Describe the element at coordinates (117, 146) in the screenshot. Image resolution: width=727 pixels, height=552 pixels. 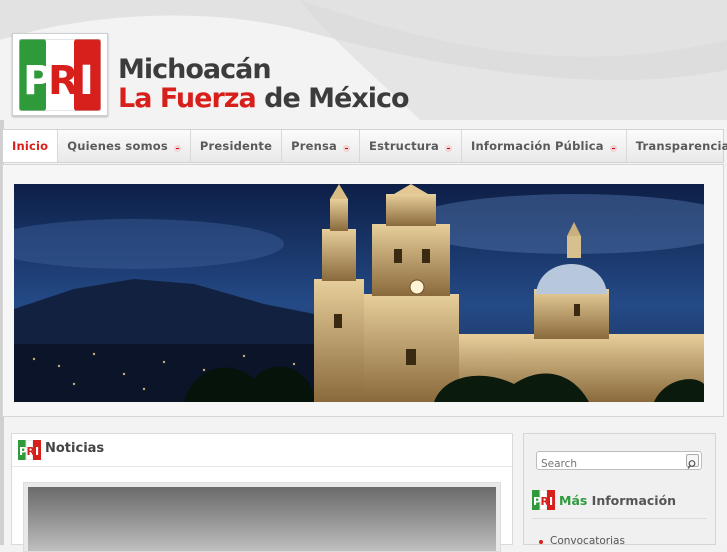
I see `nav-item-label: Quienes somos` at that location.